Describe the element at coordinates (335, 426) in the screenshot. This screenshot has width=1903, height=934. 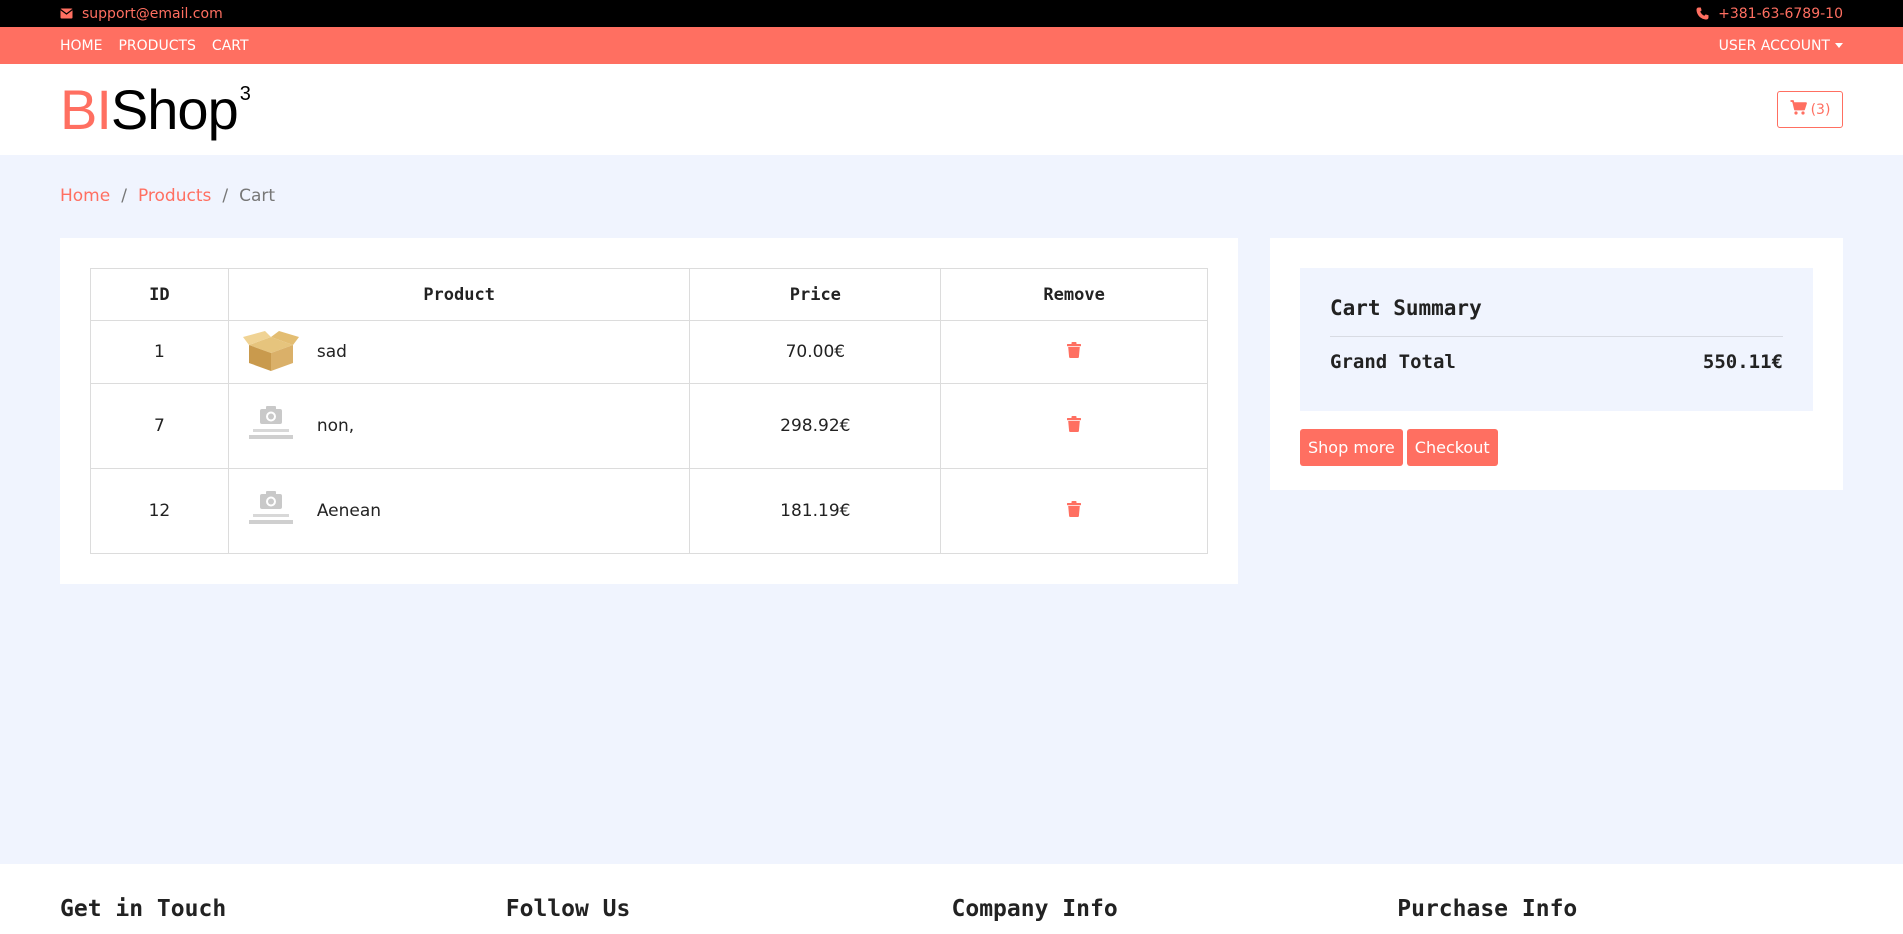
I see `product-name: non,` at that location.